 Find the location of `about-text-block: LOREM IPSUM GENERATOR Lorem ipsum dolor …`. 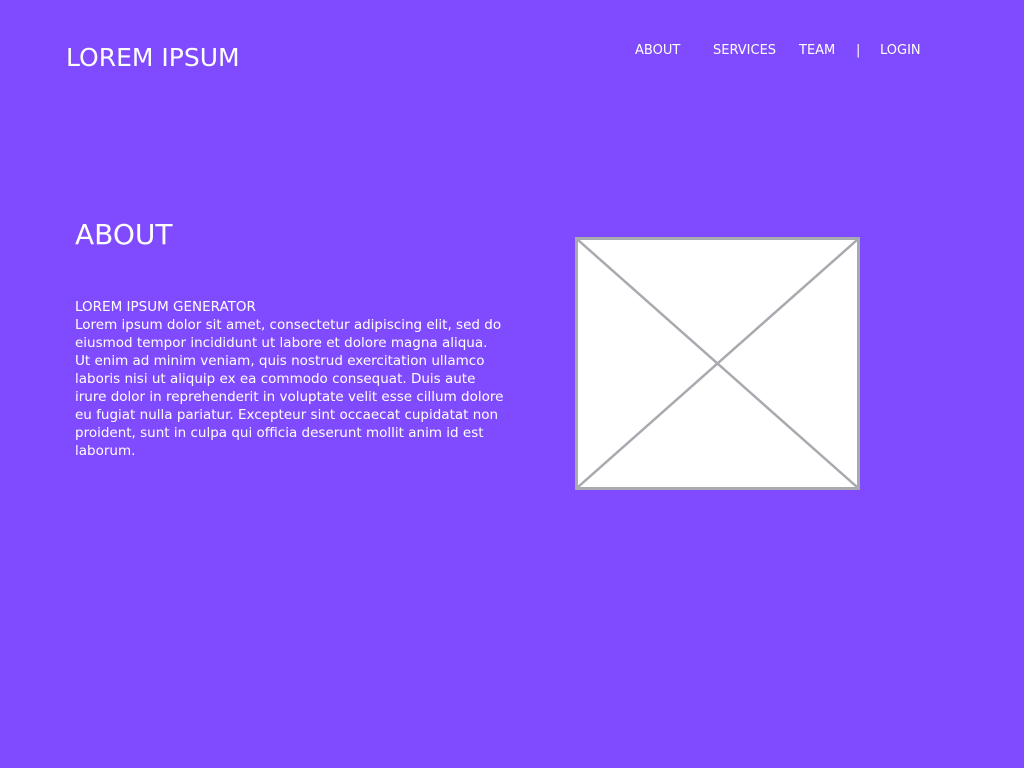

about-text-block: LOREM IPSUM GENERATOR Lorem ipsum dolor … is located at coordinates (290, 379).